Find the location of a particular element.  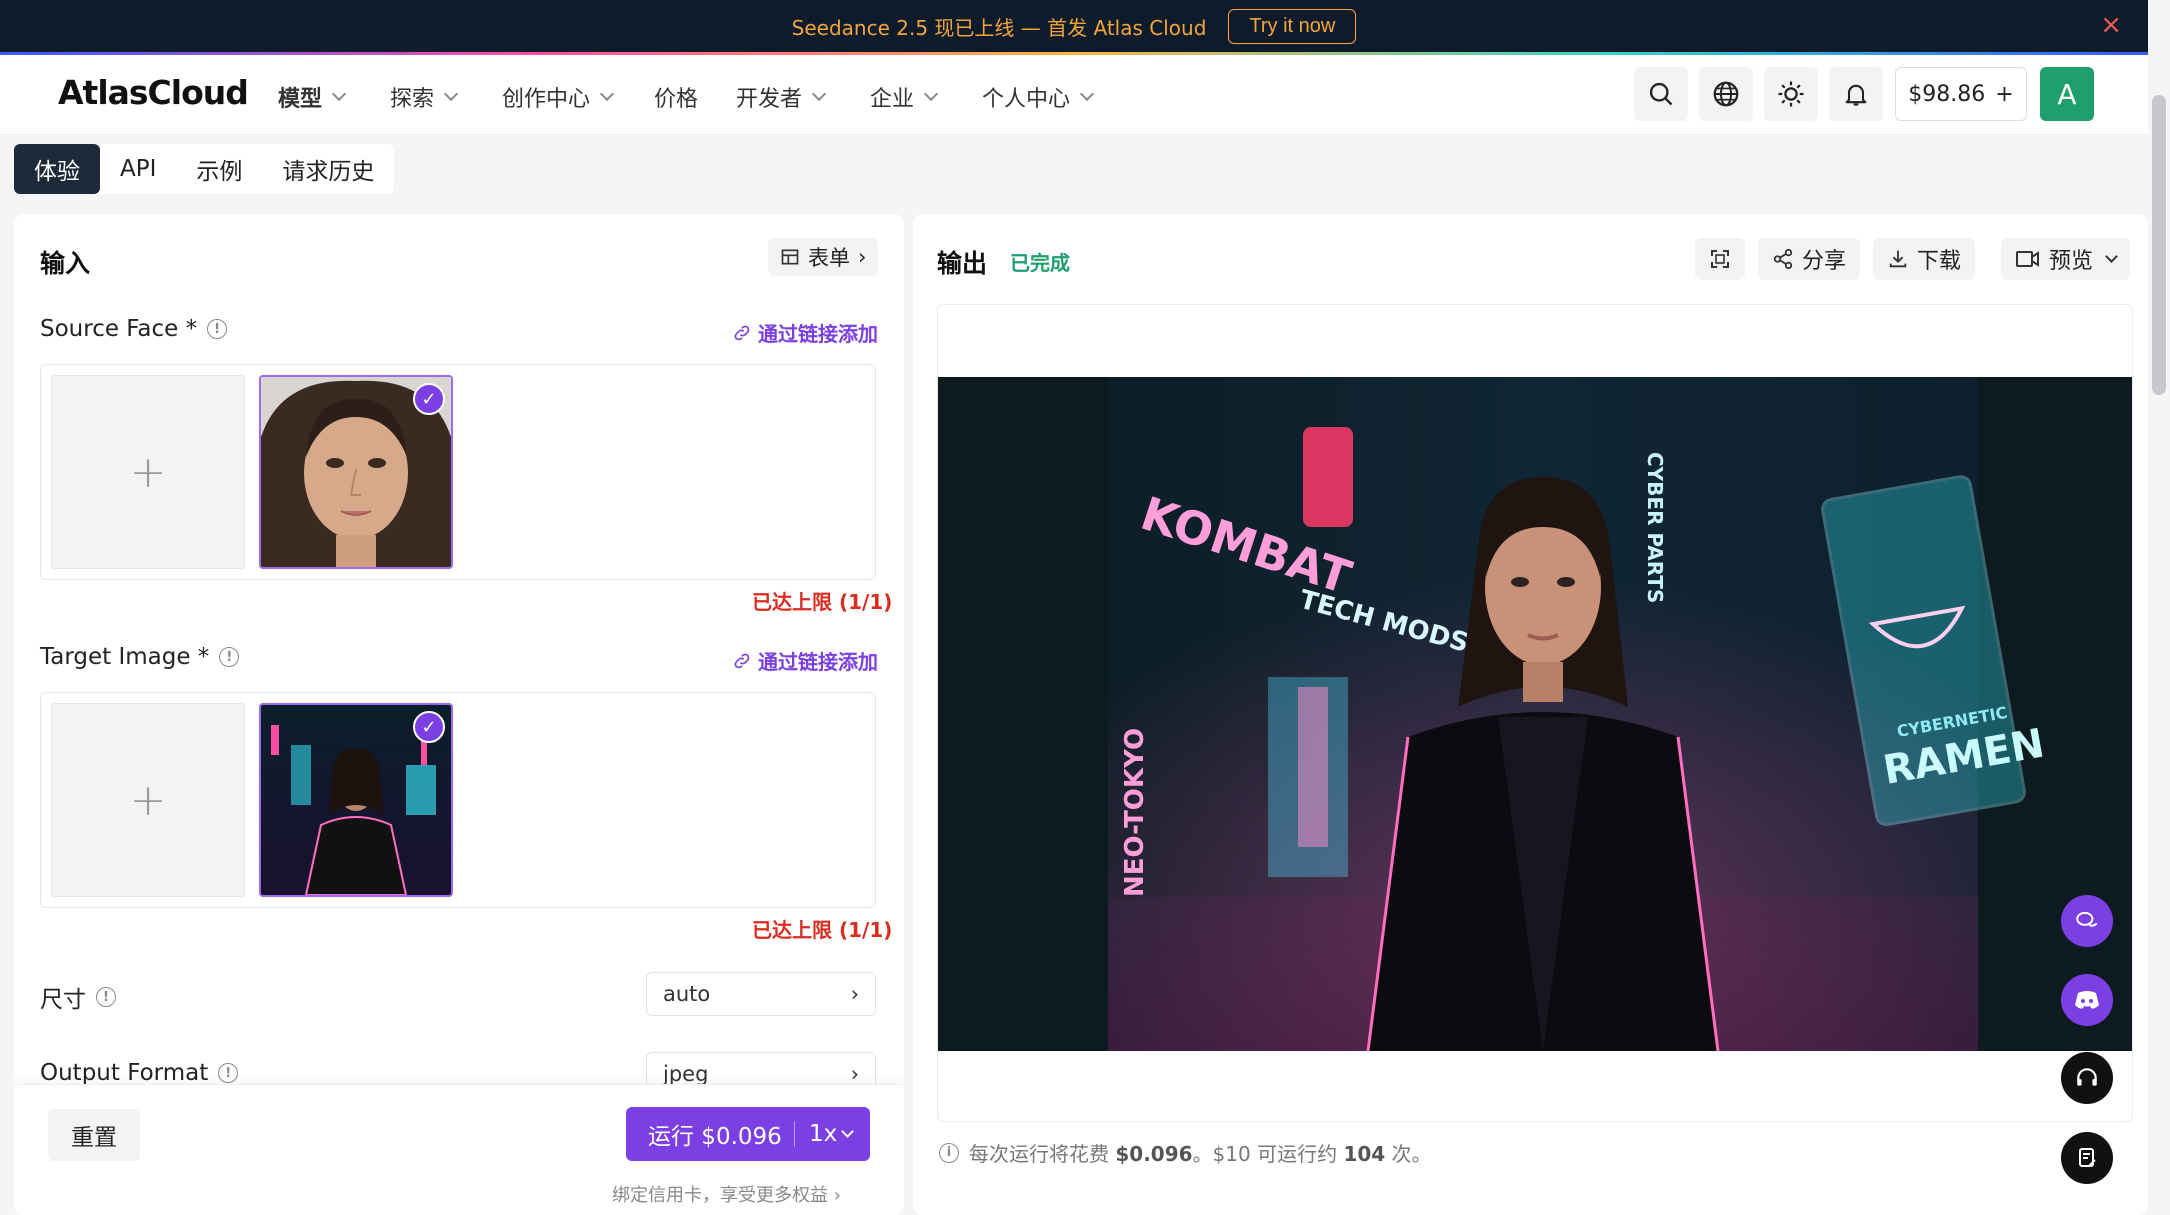

support-button is located at coordinates (2087, 1078).